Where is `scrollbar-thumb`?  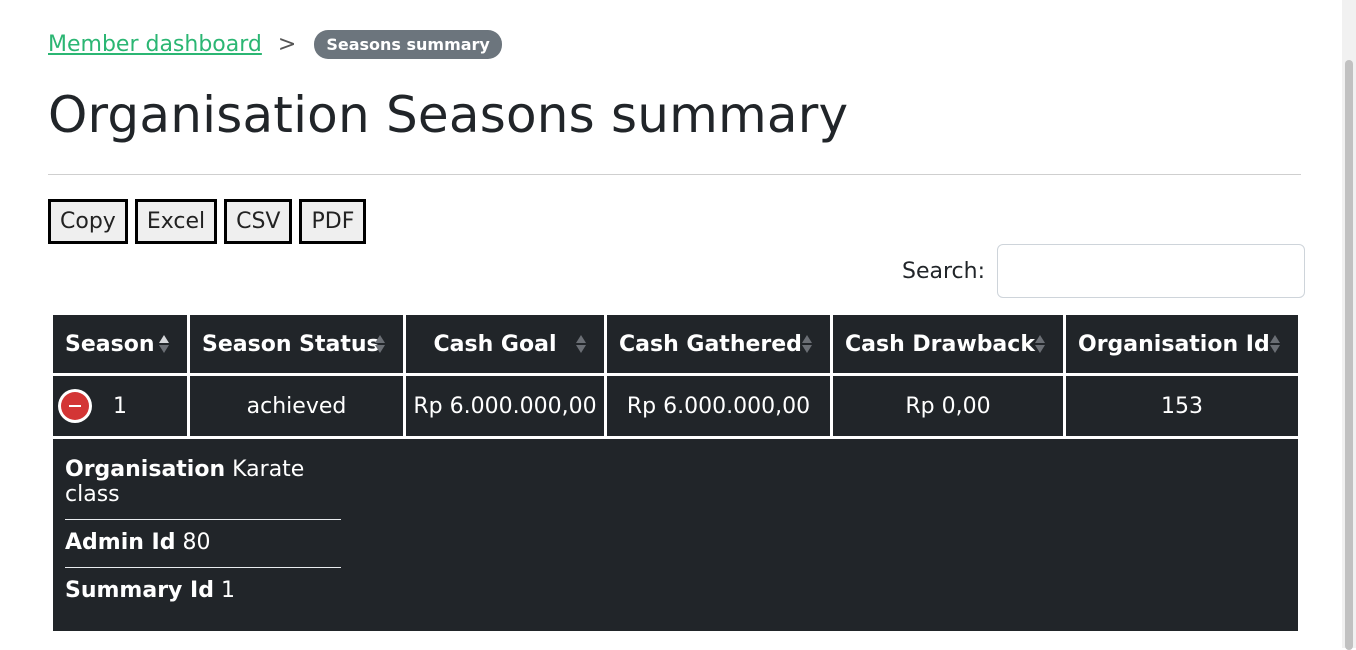
scrollbar-thumb is located at coordinates (1349, 355).